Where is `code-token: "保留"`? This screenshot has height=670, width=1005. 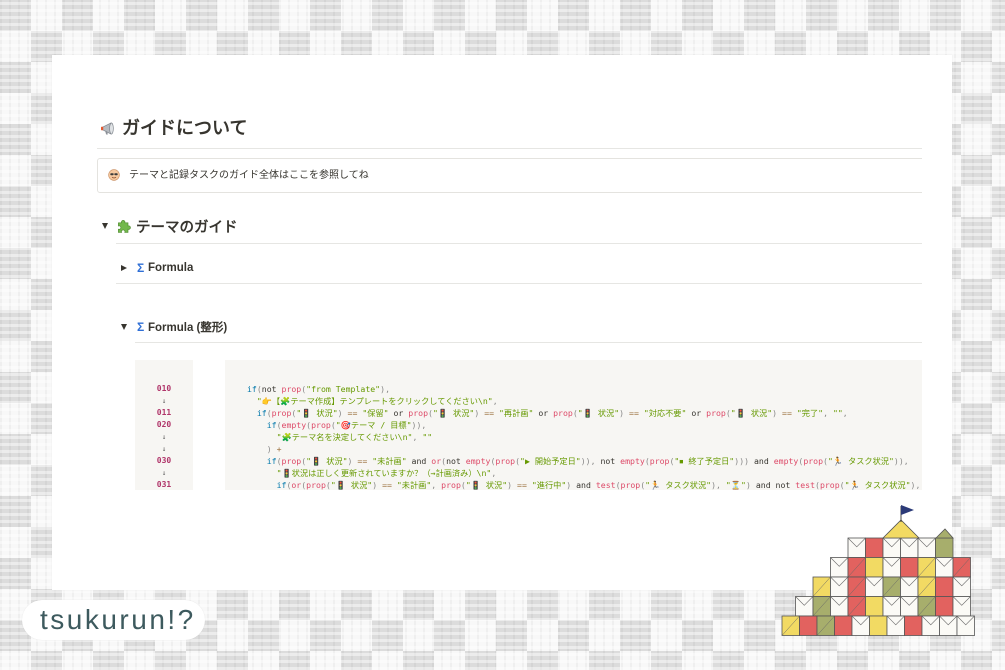 code-token: "保留" is located at coordinates (375, 413).